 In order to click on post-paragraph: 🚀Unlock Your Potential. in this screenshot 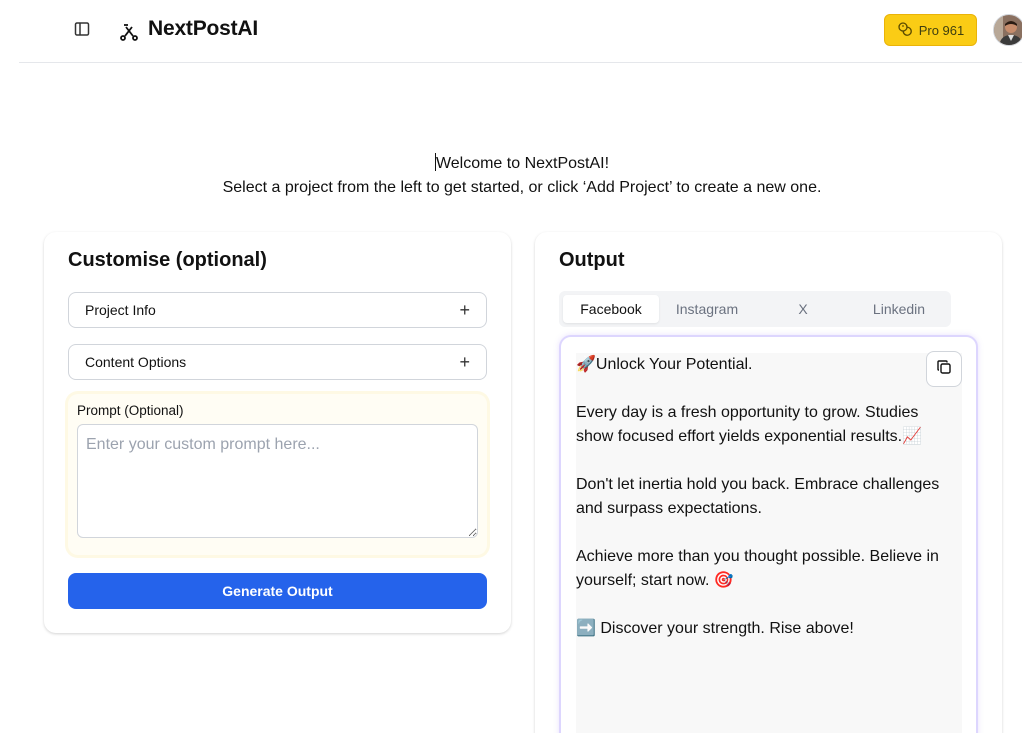, I will do `click(664, 364)`.